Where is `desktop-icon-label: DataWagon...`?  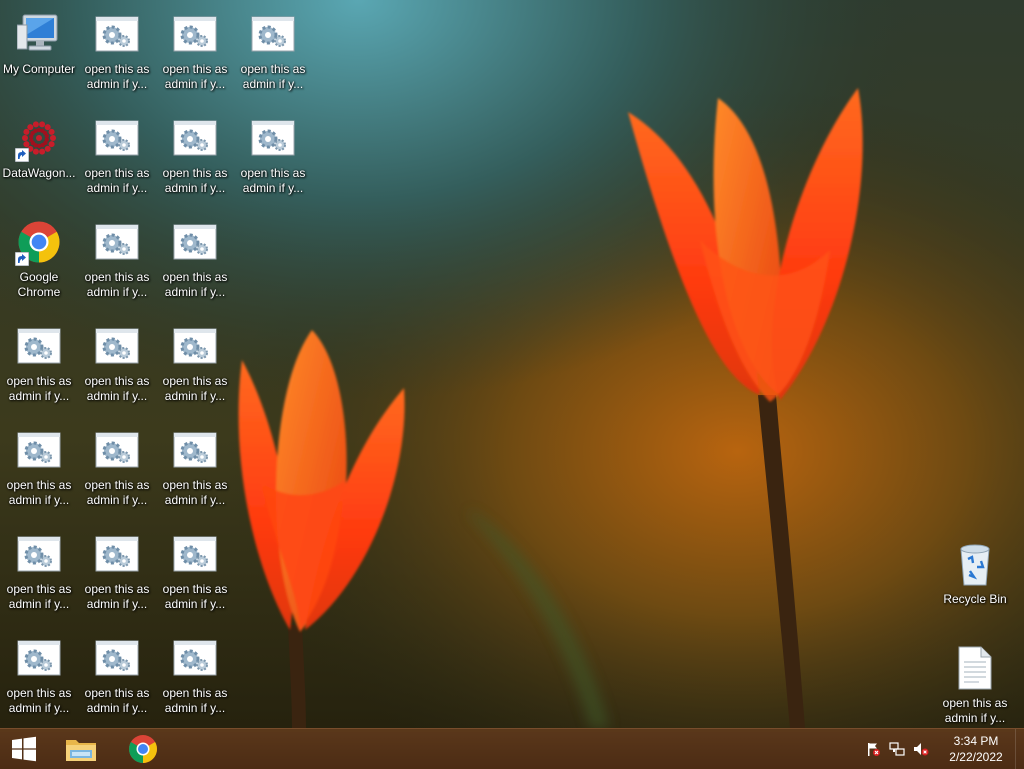
desktop-icon-label: DataWagon... is located at coordinates (39, 173).